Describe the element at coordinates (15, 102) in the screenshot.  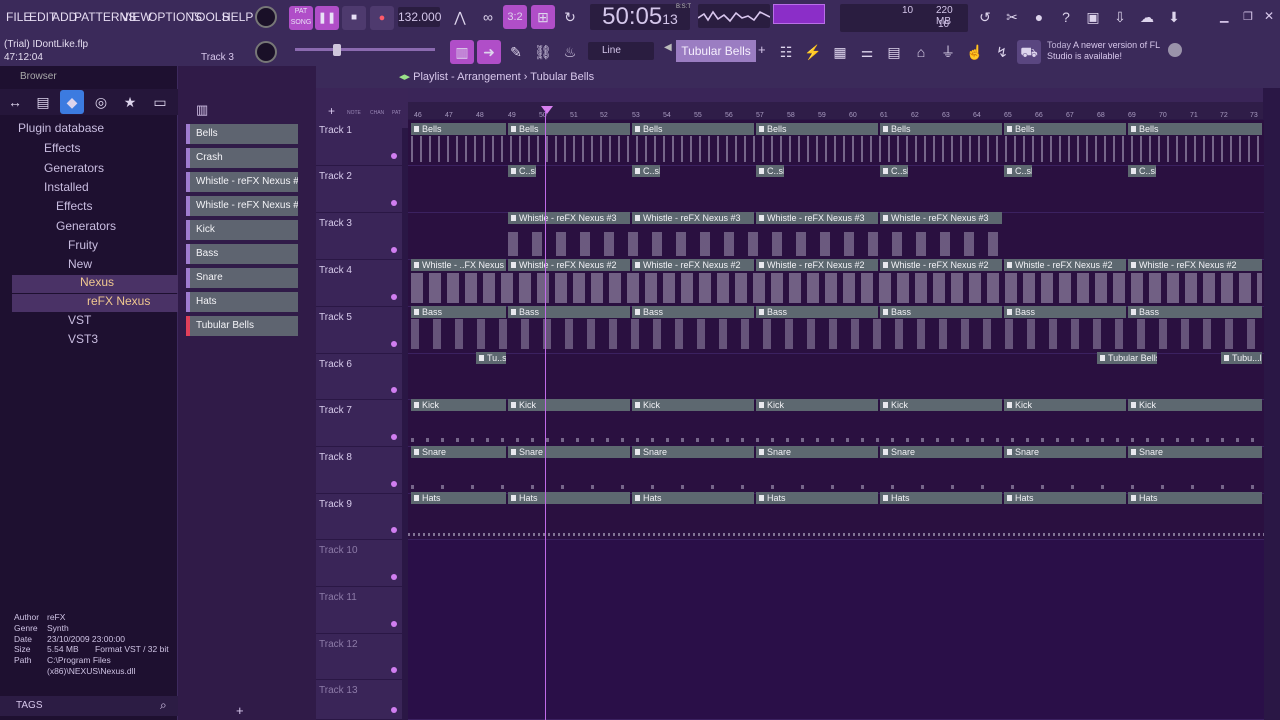
I see `collapse-icon: ↔` at that location.